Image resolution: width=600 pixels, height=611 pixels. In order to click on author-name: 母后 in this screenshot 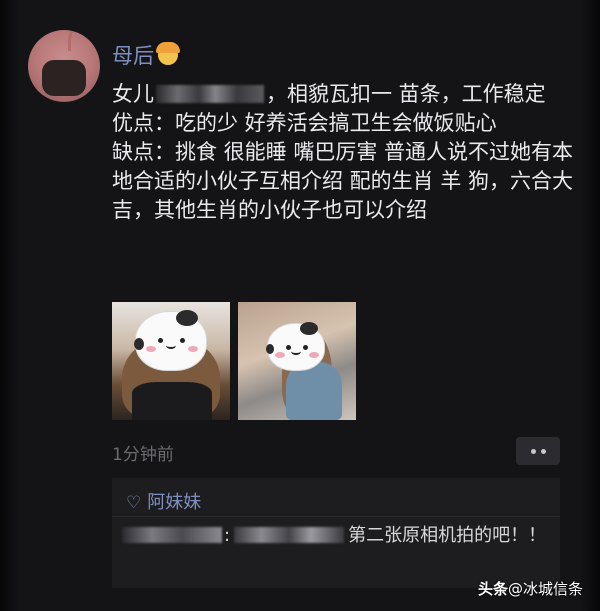, I will do `click(133, 56)`.